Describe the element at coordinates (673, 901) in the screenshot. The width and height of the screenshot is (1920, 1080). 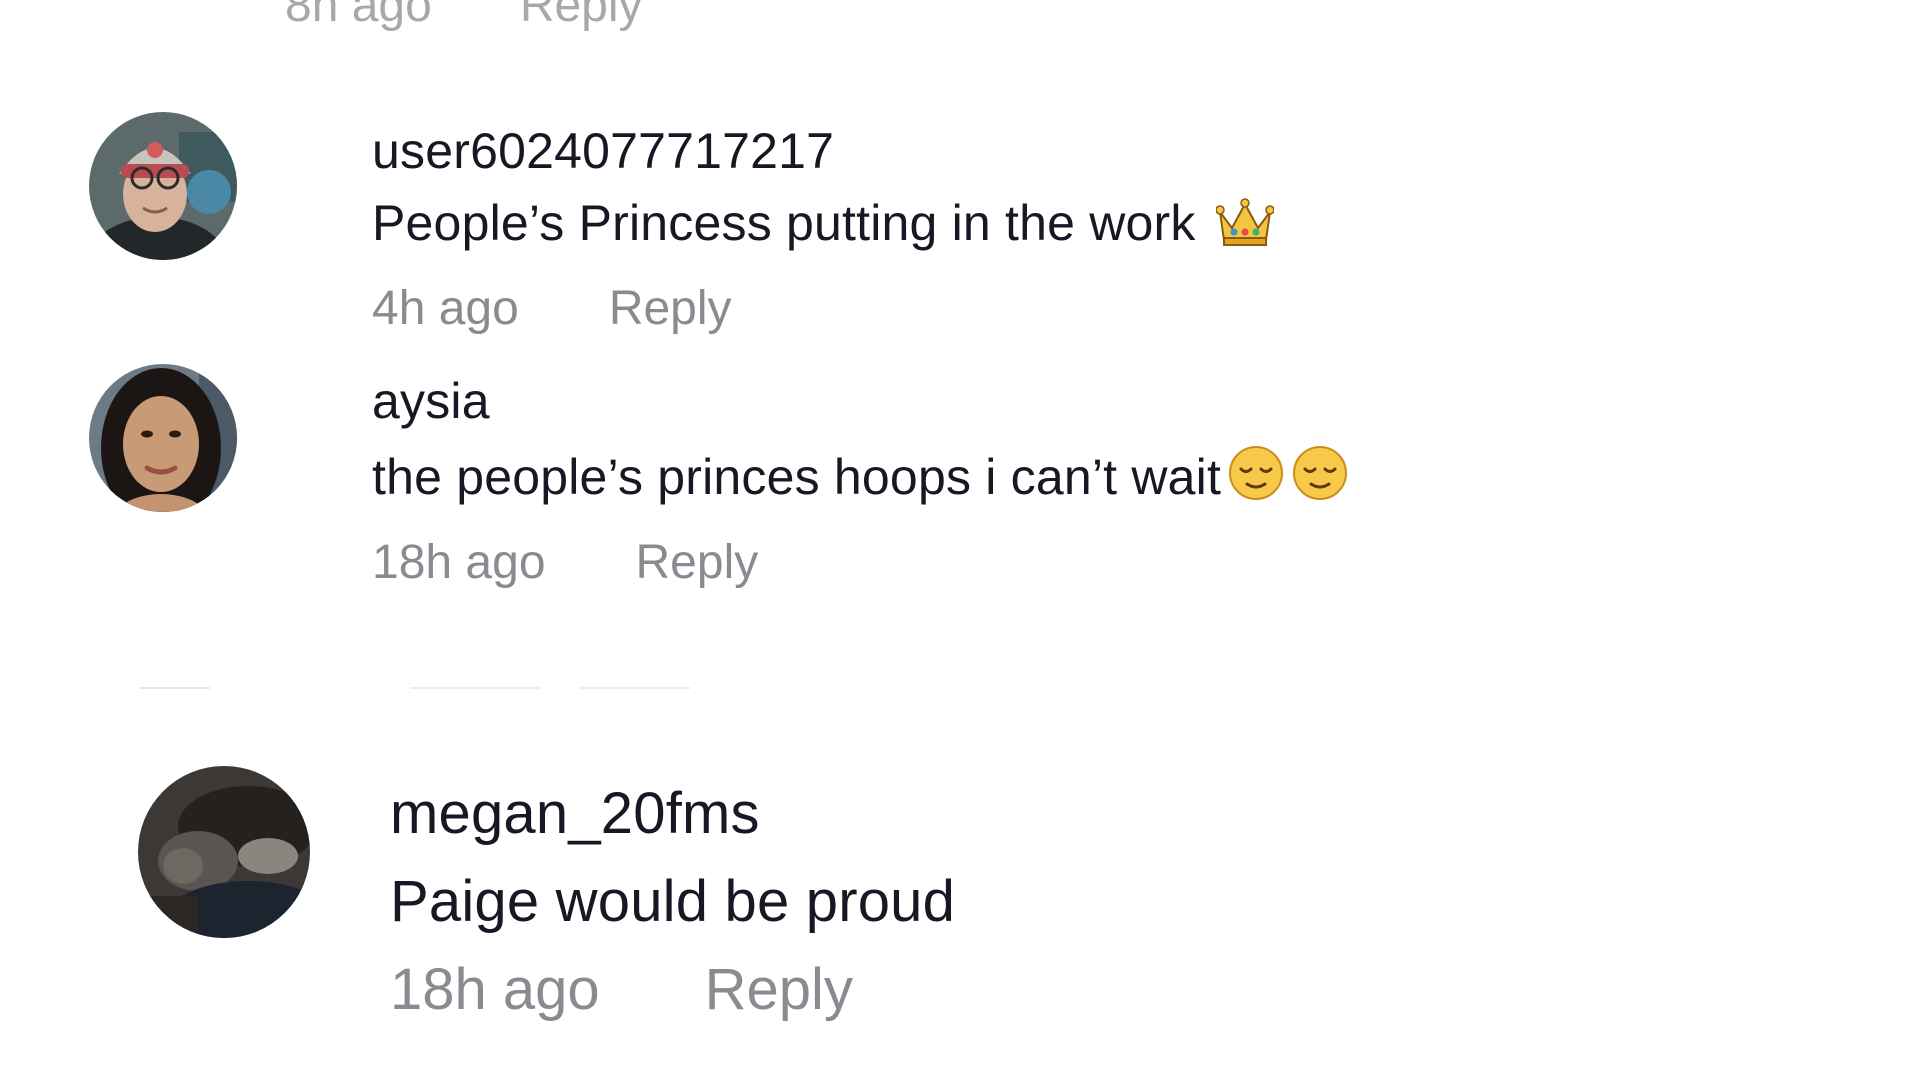
I see `comment-text: Paige would be proud` at that location.